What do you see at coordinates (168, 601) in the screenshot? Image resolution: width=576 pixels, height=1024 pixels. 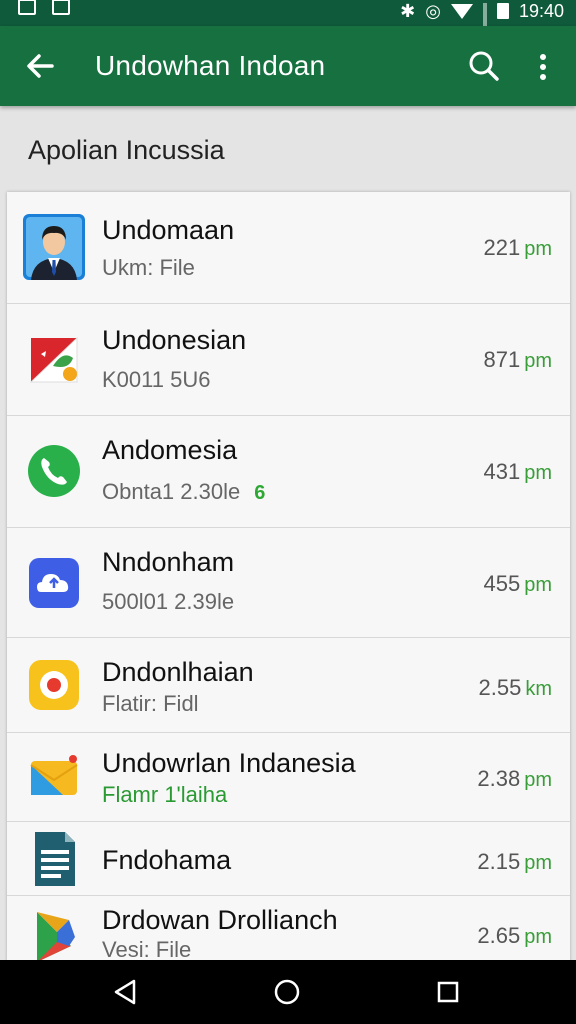 I see `item-subtitle: 500l01 2.39le` at bounding box center [168, 601].